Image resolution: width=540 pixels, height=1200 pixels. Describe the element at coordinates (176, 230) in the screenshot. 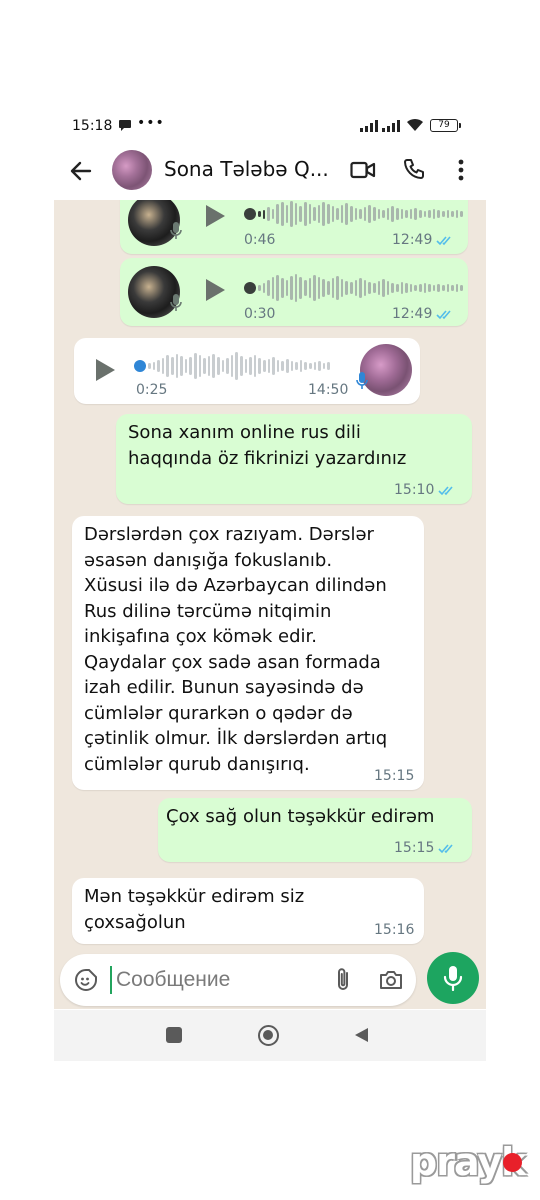

I see `mic-icon` at that location.